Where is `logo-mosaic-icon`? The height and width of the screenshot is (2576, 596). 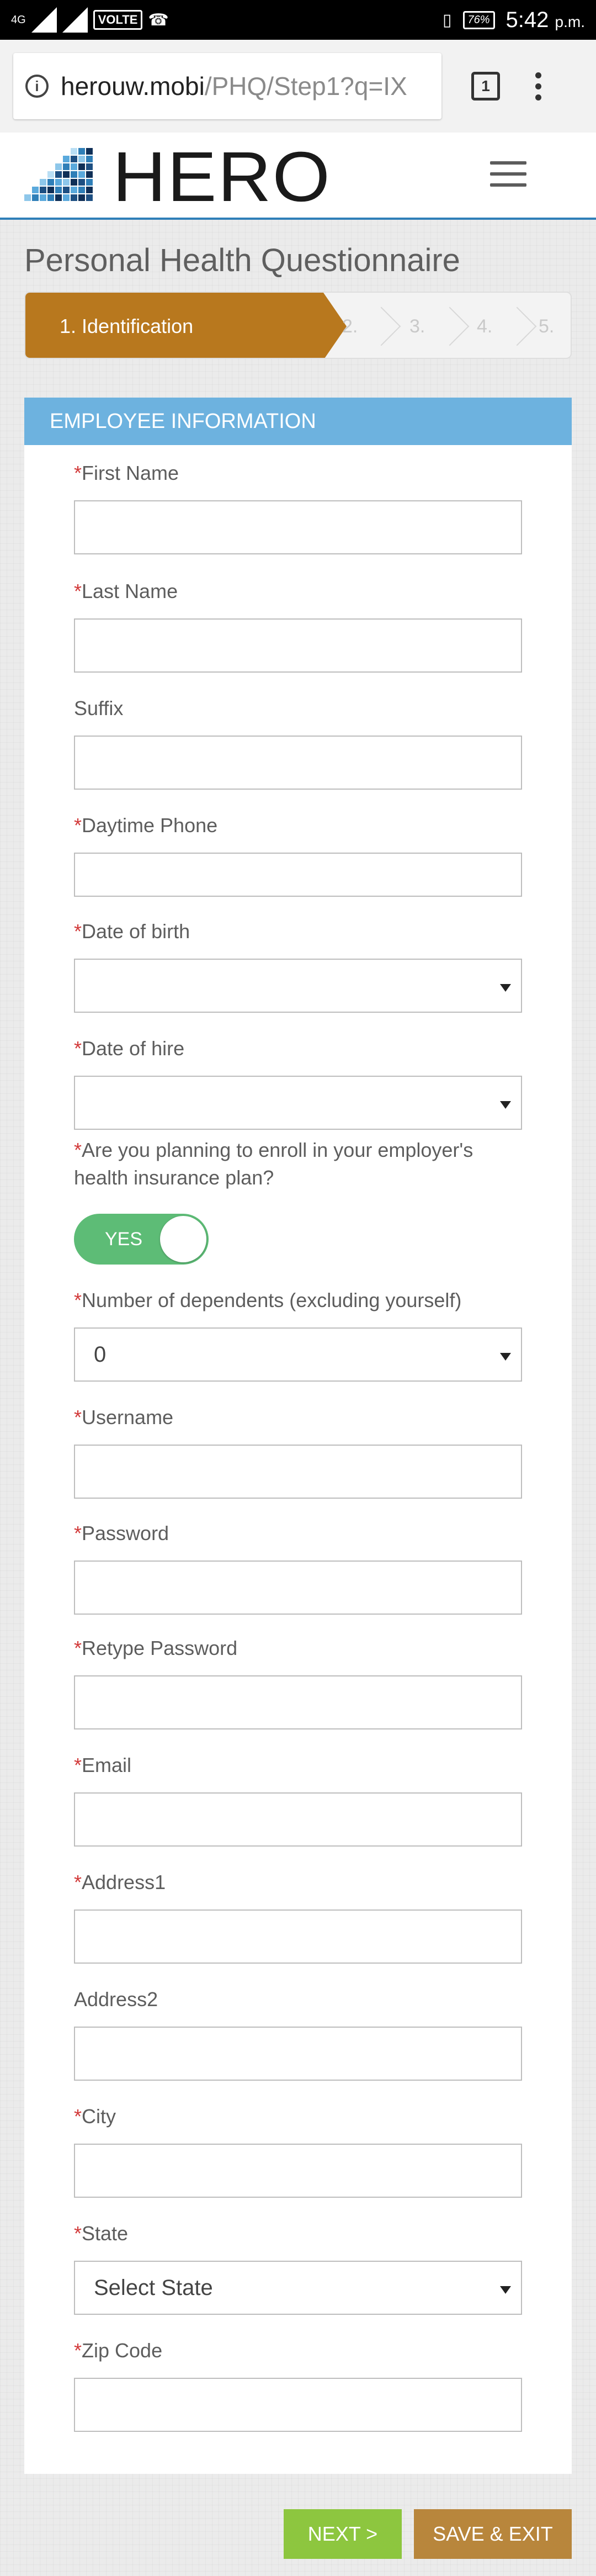 logo-mosaic-icon is located at coordinates (58, 174).